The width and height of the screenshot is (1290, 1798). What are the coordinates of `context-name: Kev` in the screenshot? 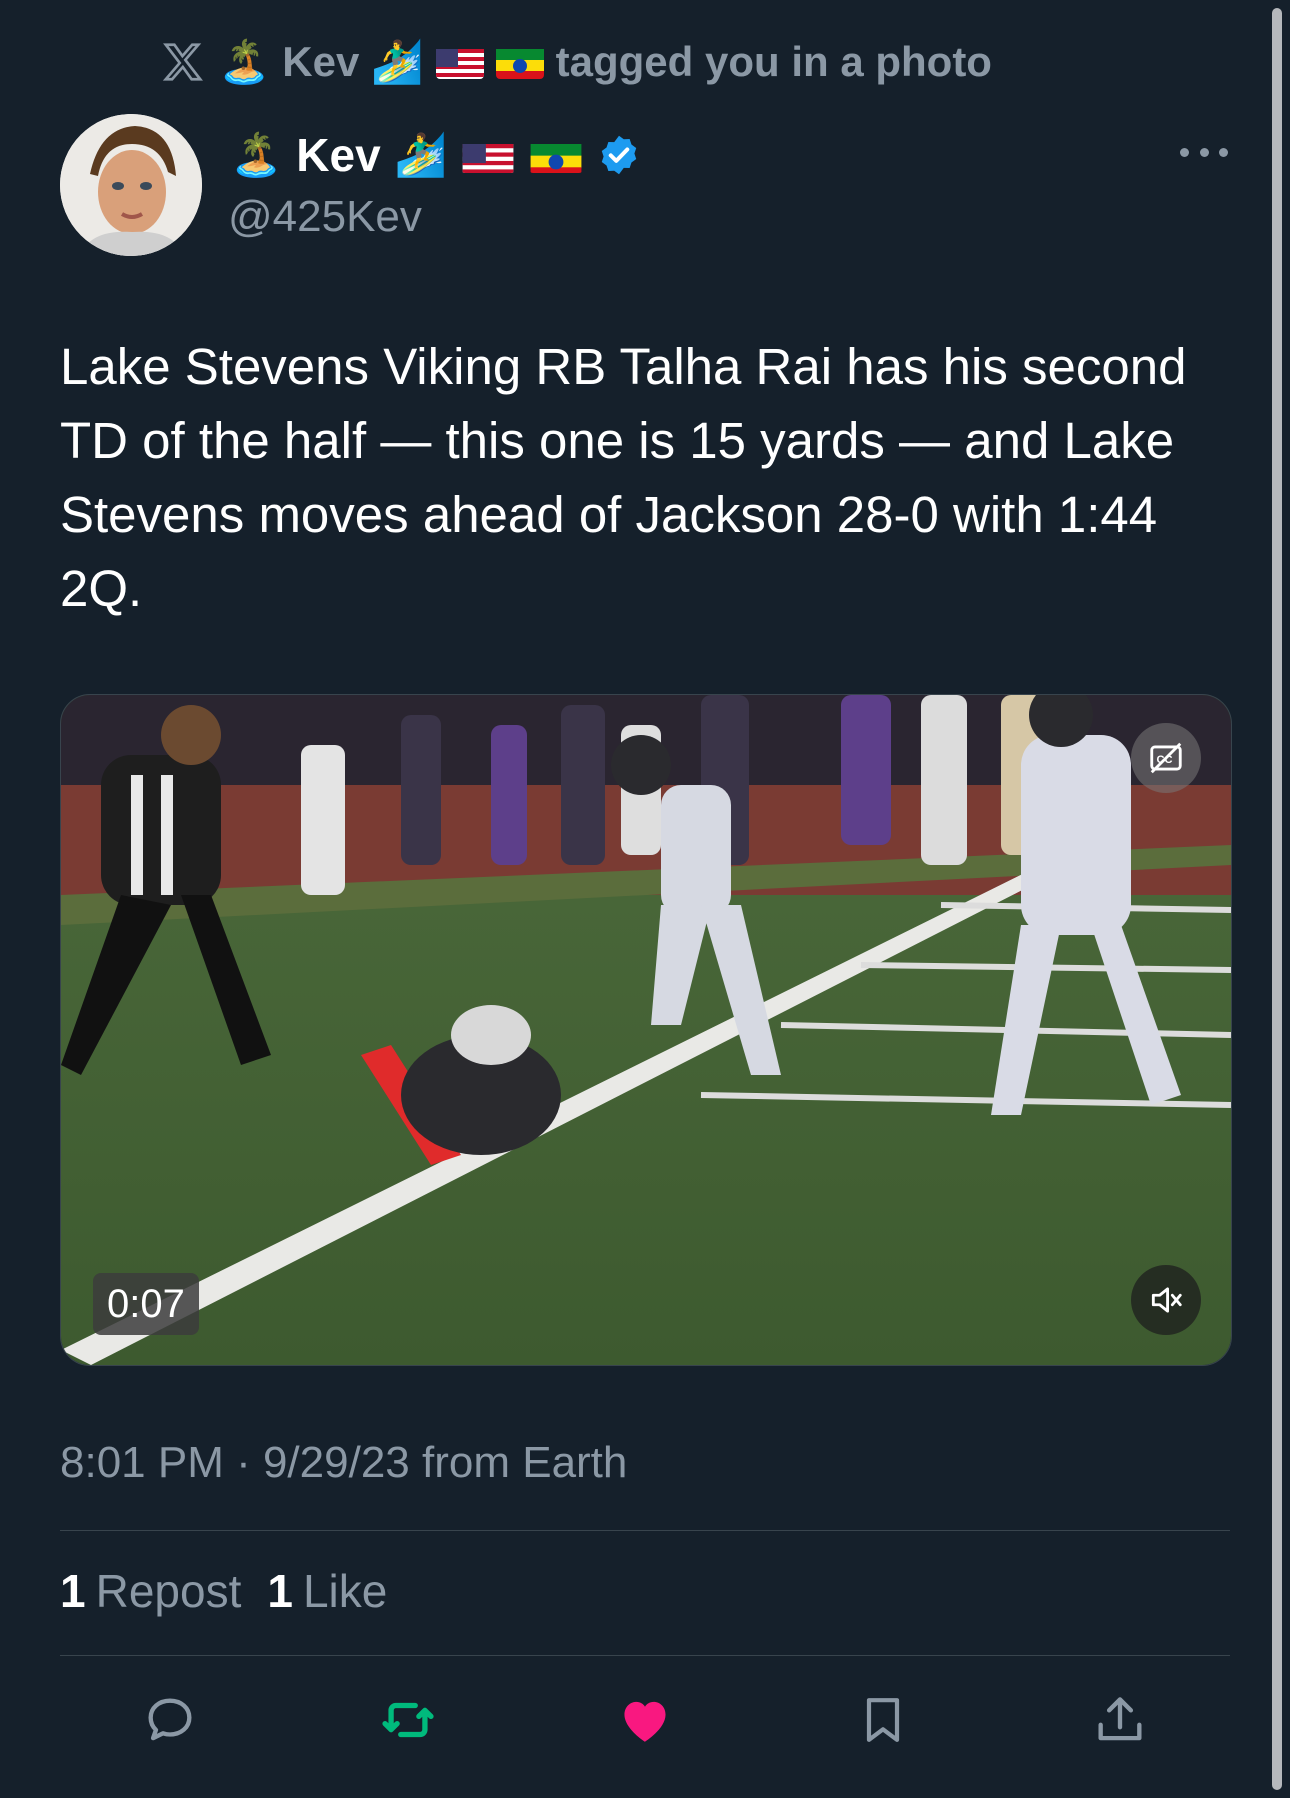 It's located at (320, 62).